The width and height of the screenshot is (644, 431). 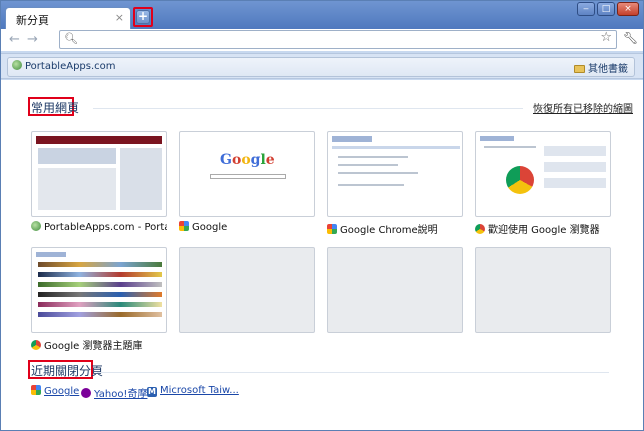 What do you see at coordinates (247, 227) in the screenshot?
I see `tile-label: Google` at bounding box center [247, 227].